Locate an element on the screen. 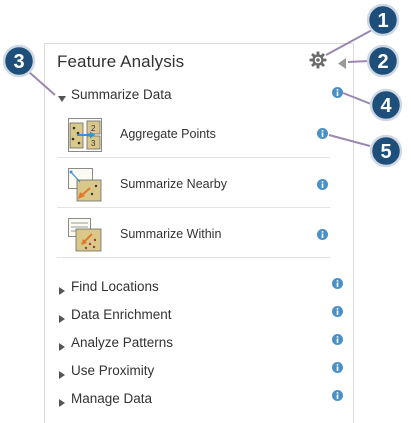  svg-text: 2 is located at coordinates (93, 128).